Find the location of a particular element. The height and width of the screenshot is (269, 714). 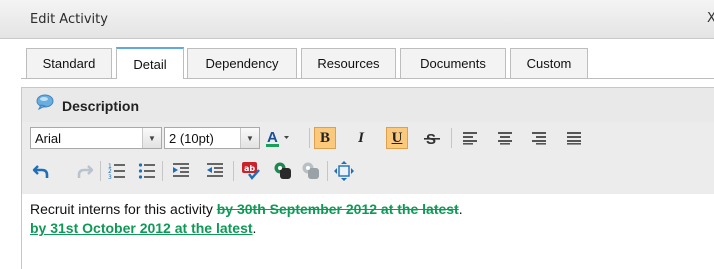

strikethrough-button: S is located at coordinates (432, 138).